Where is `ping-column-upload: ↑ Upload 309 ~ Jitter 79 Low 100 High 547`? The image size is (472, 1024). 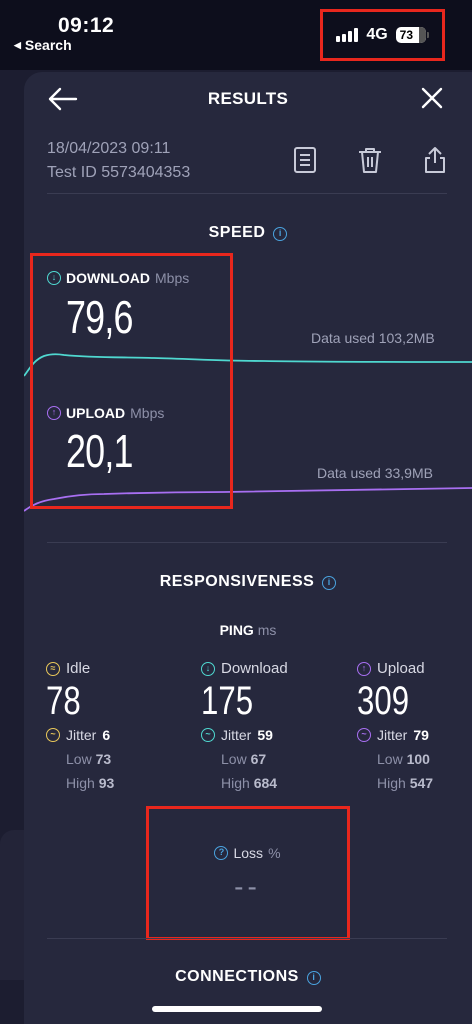 ping-column-upload: ↑ Upload 309 ~ Jitter 79 Low 100 High 547 is located at coordinates (414, 725).